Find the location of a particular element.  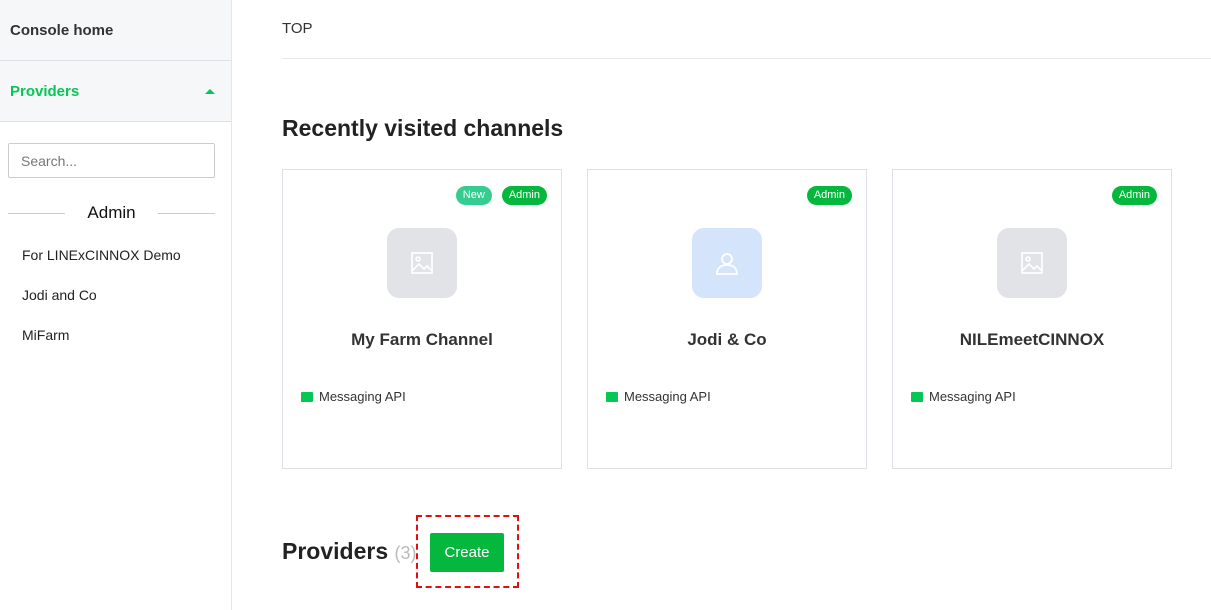

providers-heading: Providers is located at coordinates (335, 551).